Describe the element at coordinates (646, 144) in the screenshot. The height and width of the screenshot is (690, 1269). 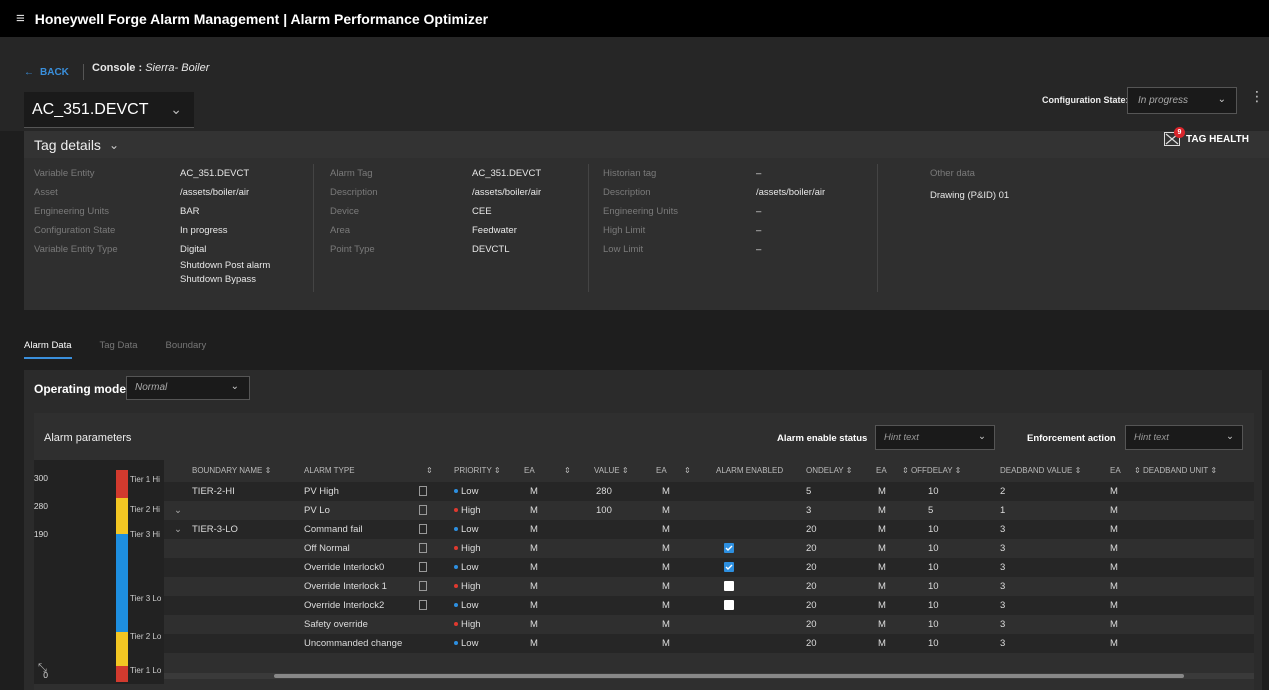
I see `tag-details-header: Tag details ⌄` at that location.